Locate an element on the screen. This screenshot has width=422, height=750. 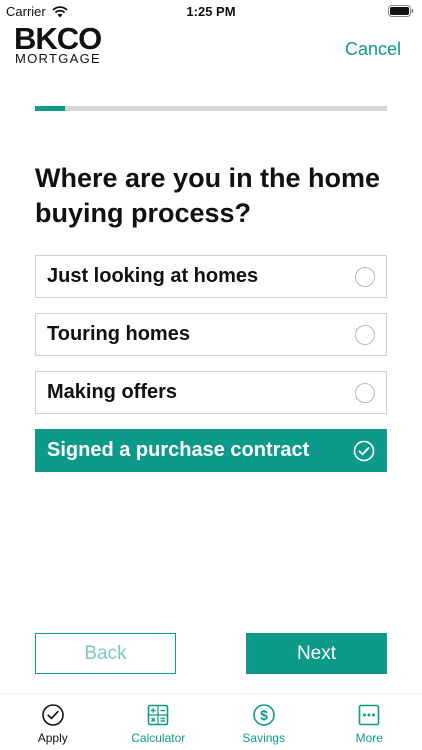
option-label: Touring homes is located at coordinates (118, 334).